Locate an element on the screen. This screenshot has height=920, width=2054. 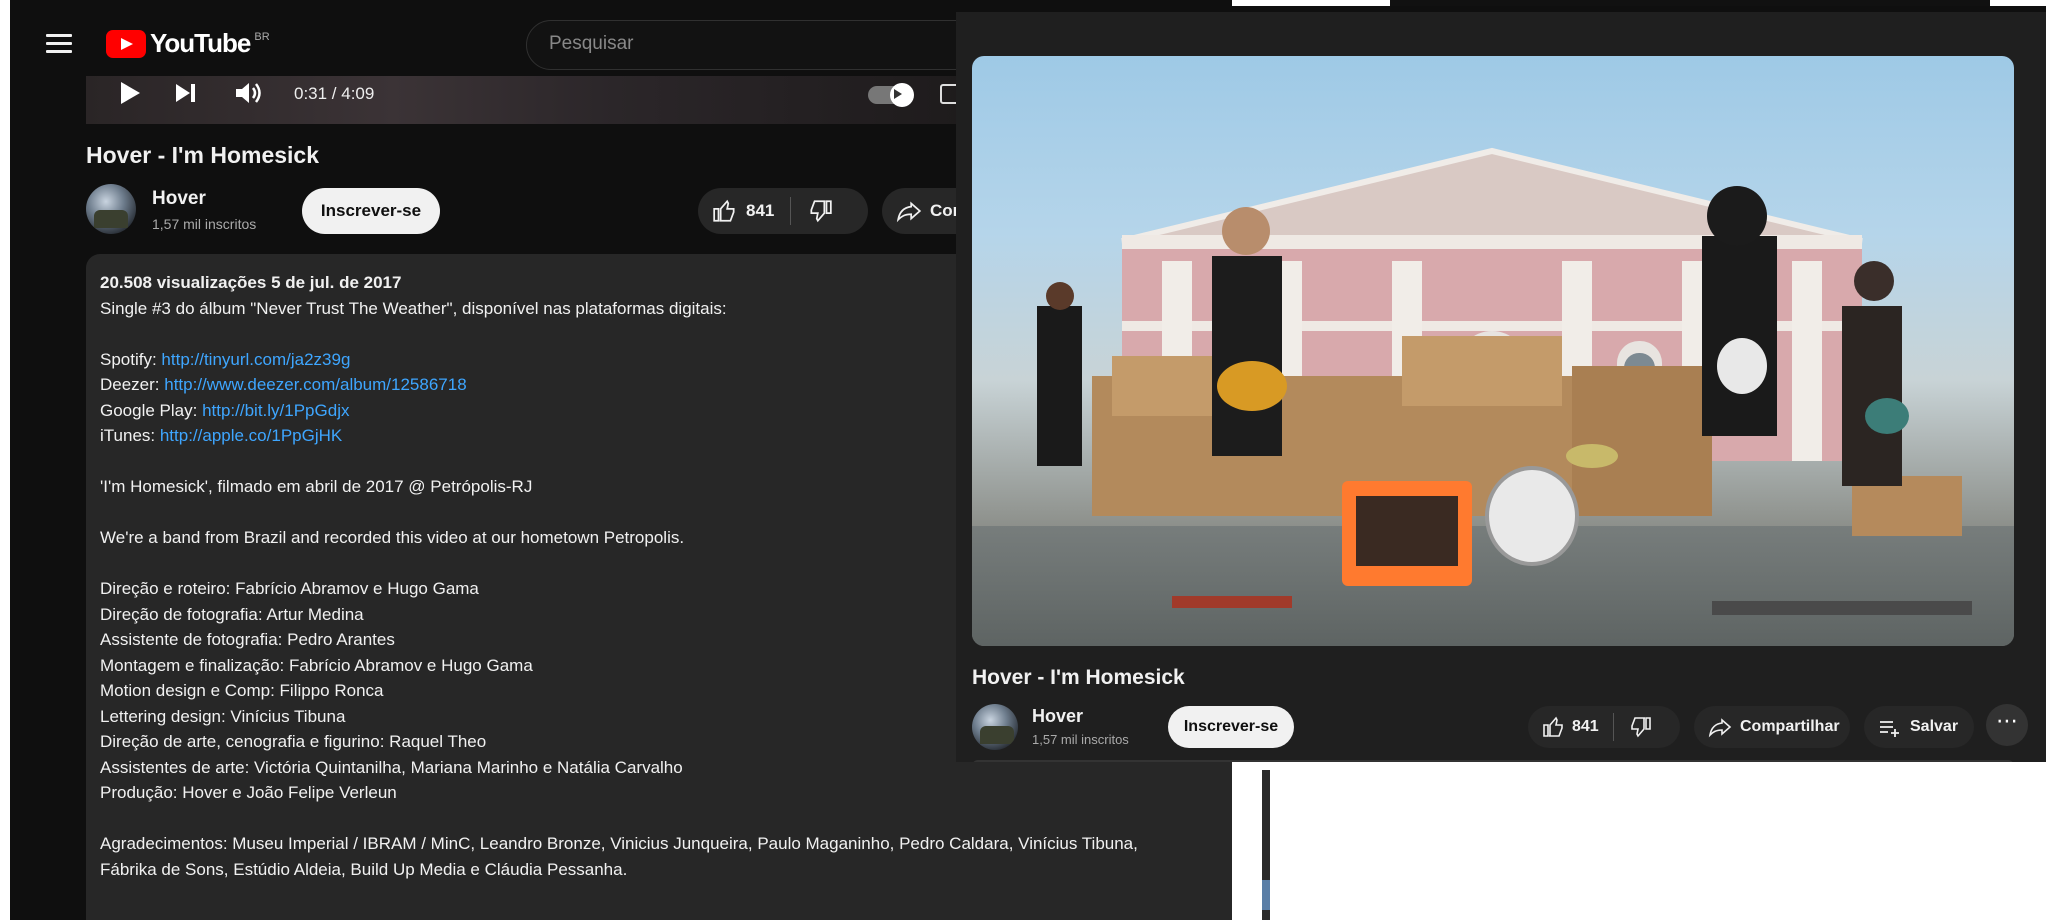
description-panel-edge is located at coordinates (1493, 761).